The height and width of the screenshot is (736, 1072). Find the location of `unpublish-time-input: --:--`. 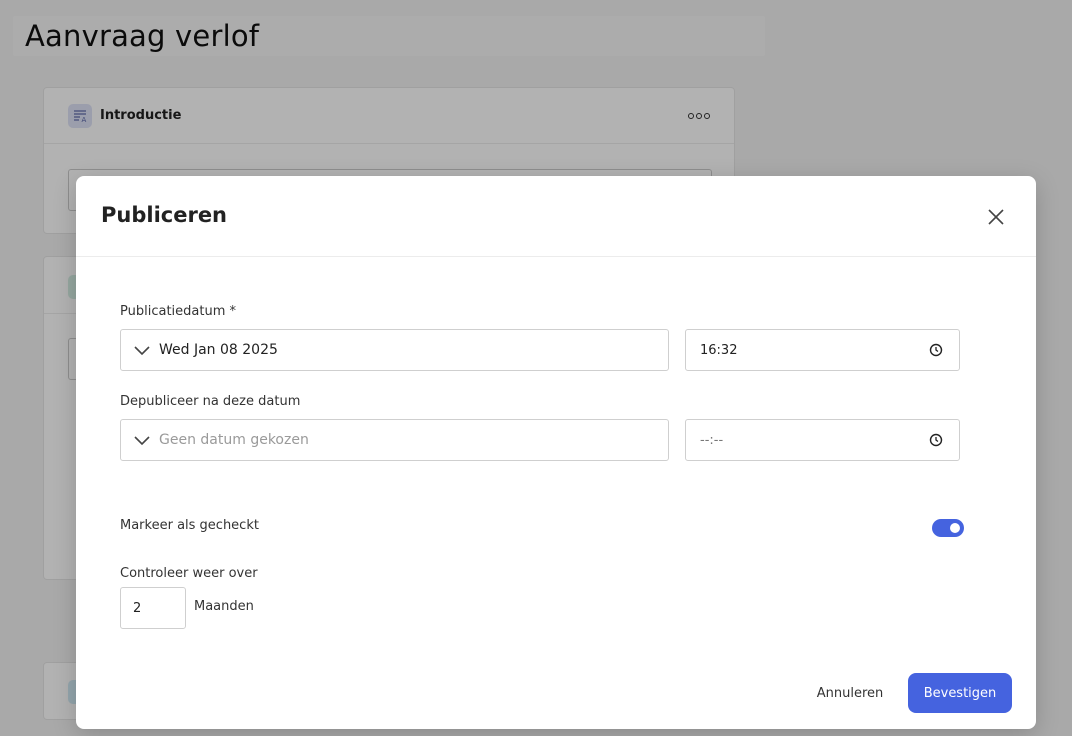

unpublish-time-input: --:-- is located at coordinates (822, 440).